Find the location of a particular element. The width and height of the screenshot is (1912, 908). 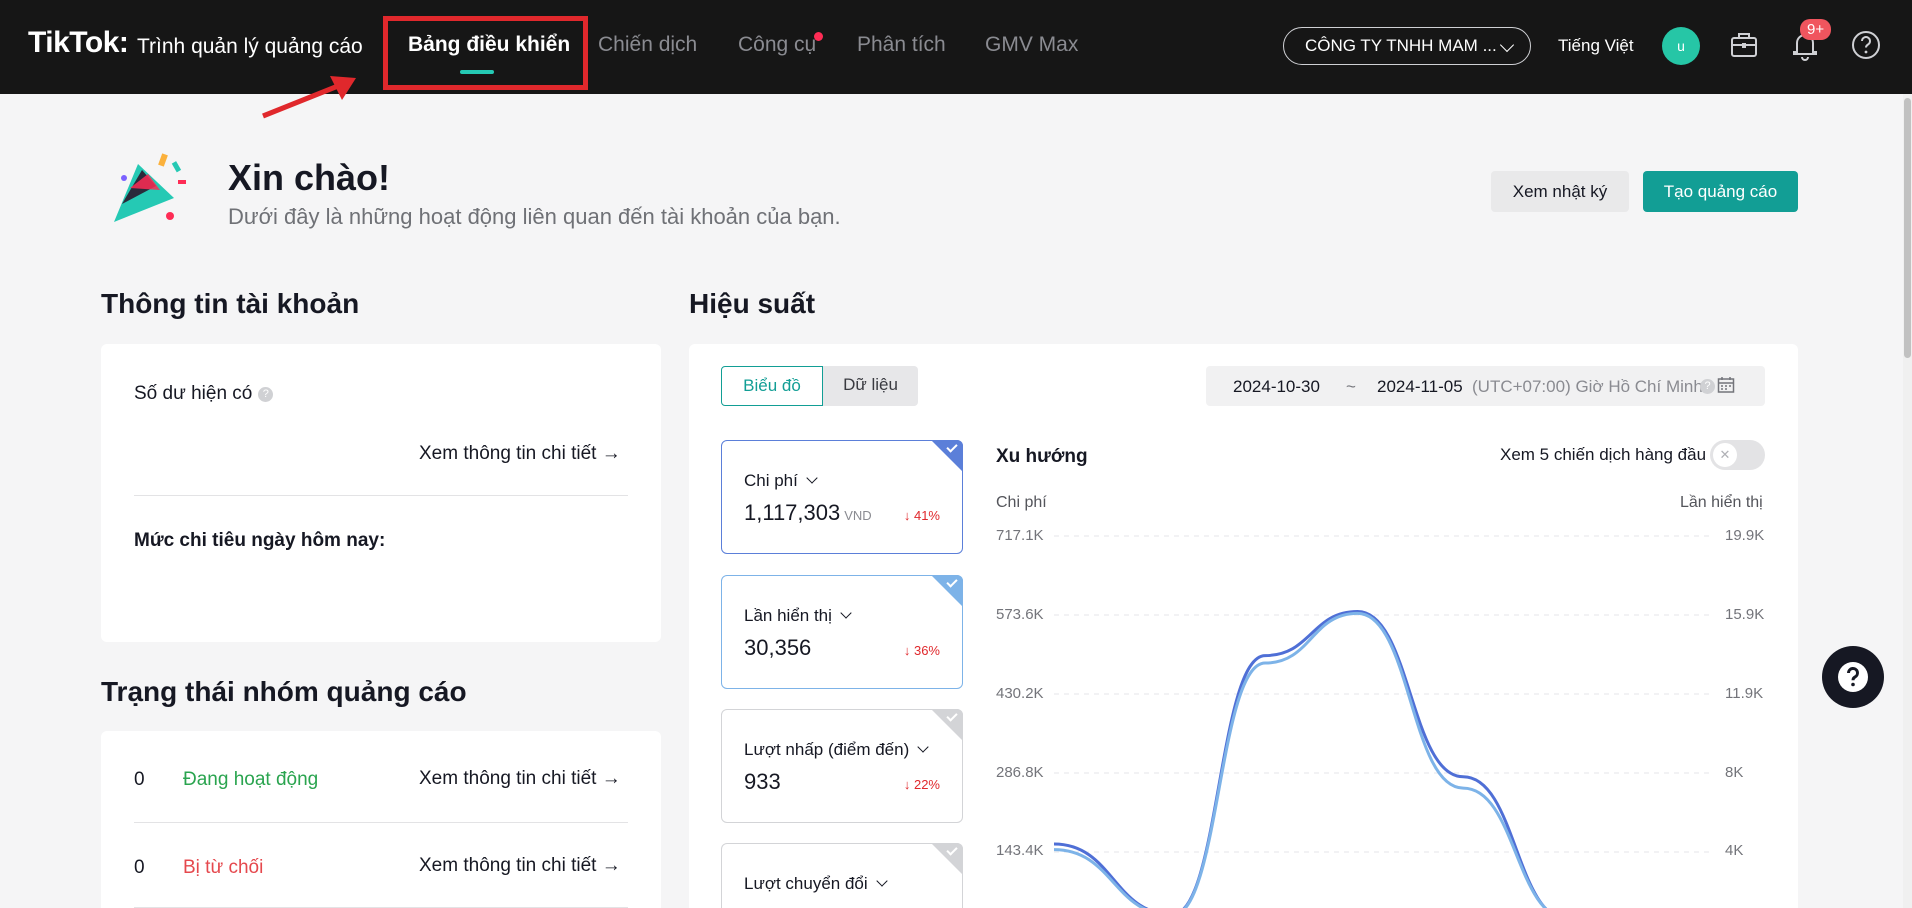

tab-data: Dữ liệu is located at coordinates (870, 386).